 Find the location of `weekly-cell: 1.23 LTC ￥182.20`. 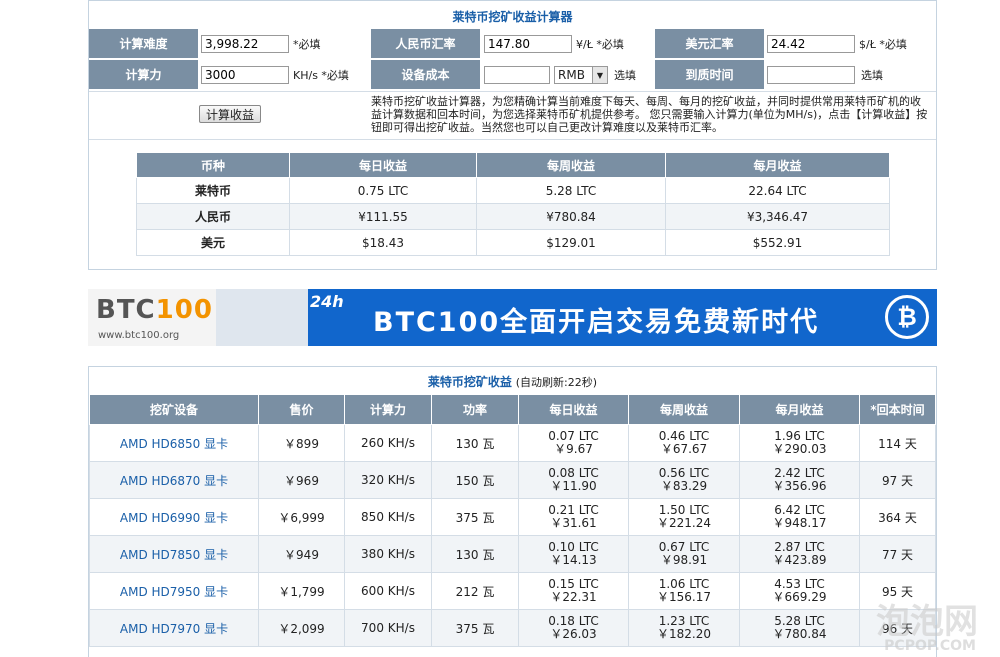

weekly-cell: 1.23 LTC ￥182.20 is located at coordinates (684, 628).